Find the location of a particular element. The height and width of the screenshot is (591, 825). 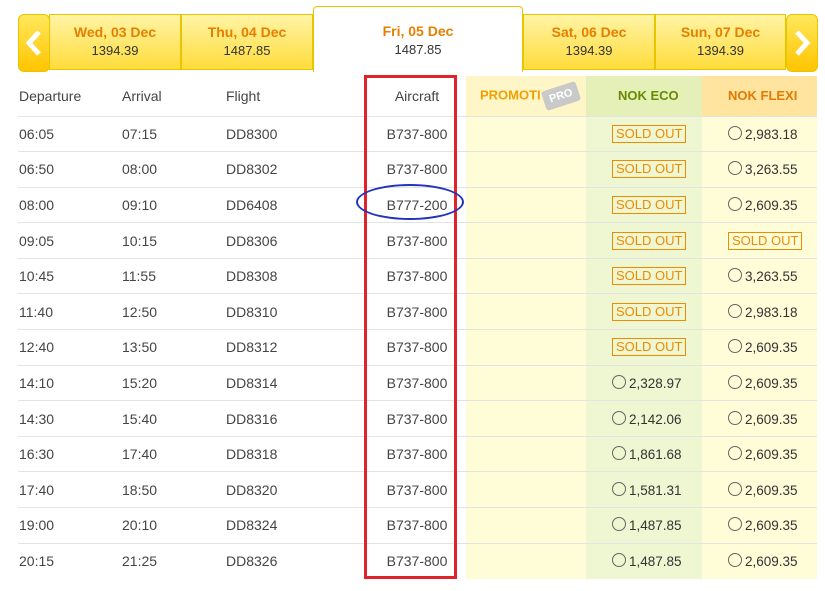

flight-number: DD8300 is located at coordinates (297, 133).